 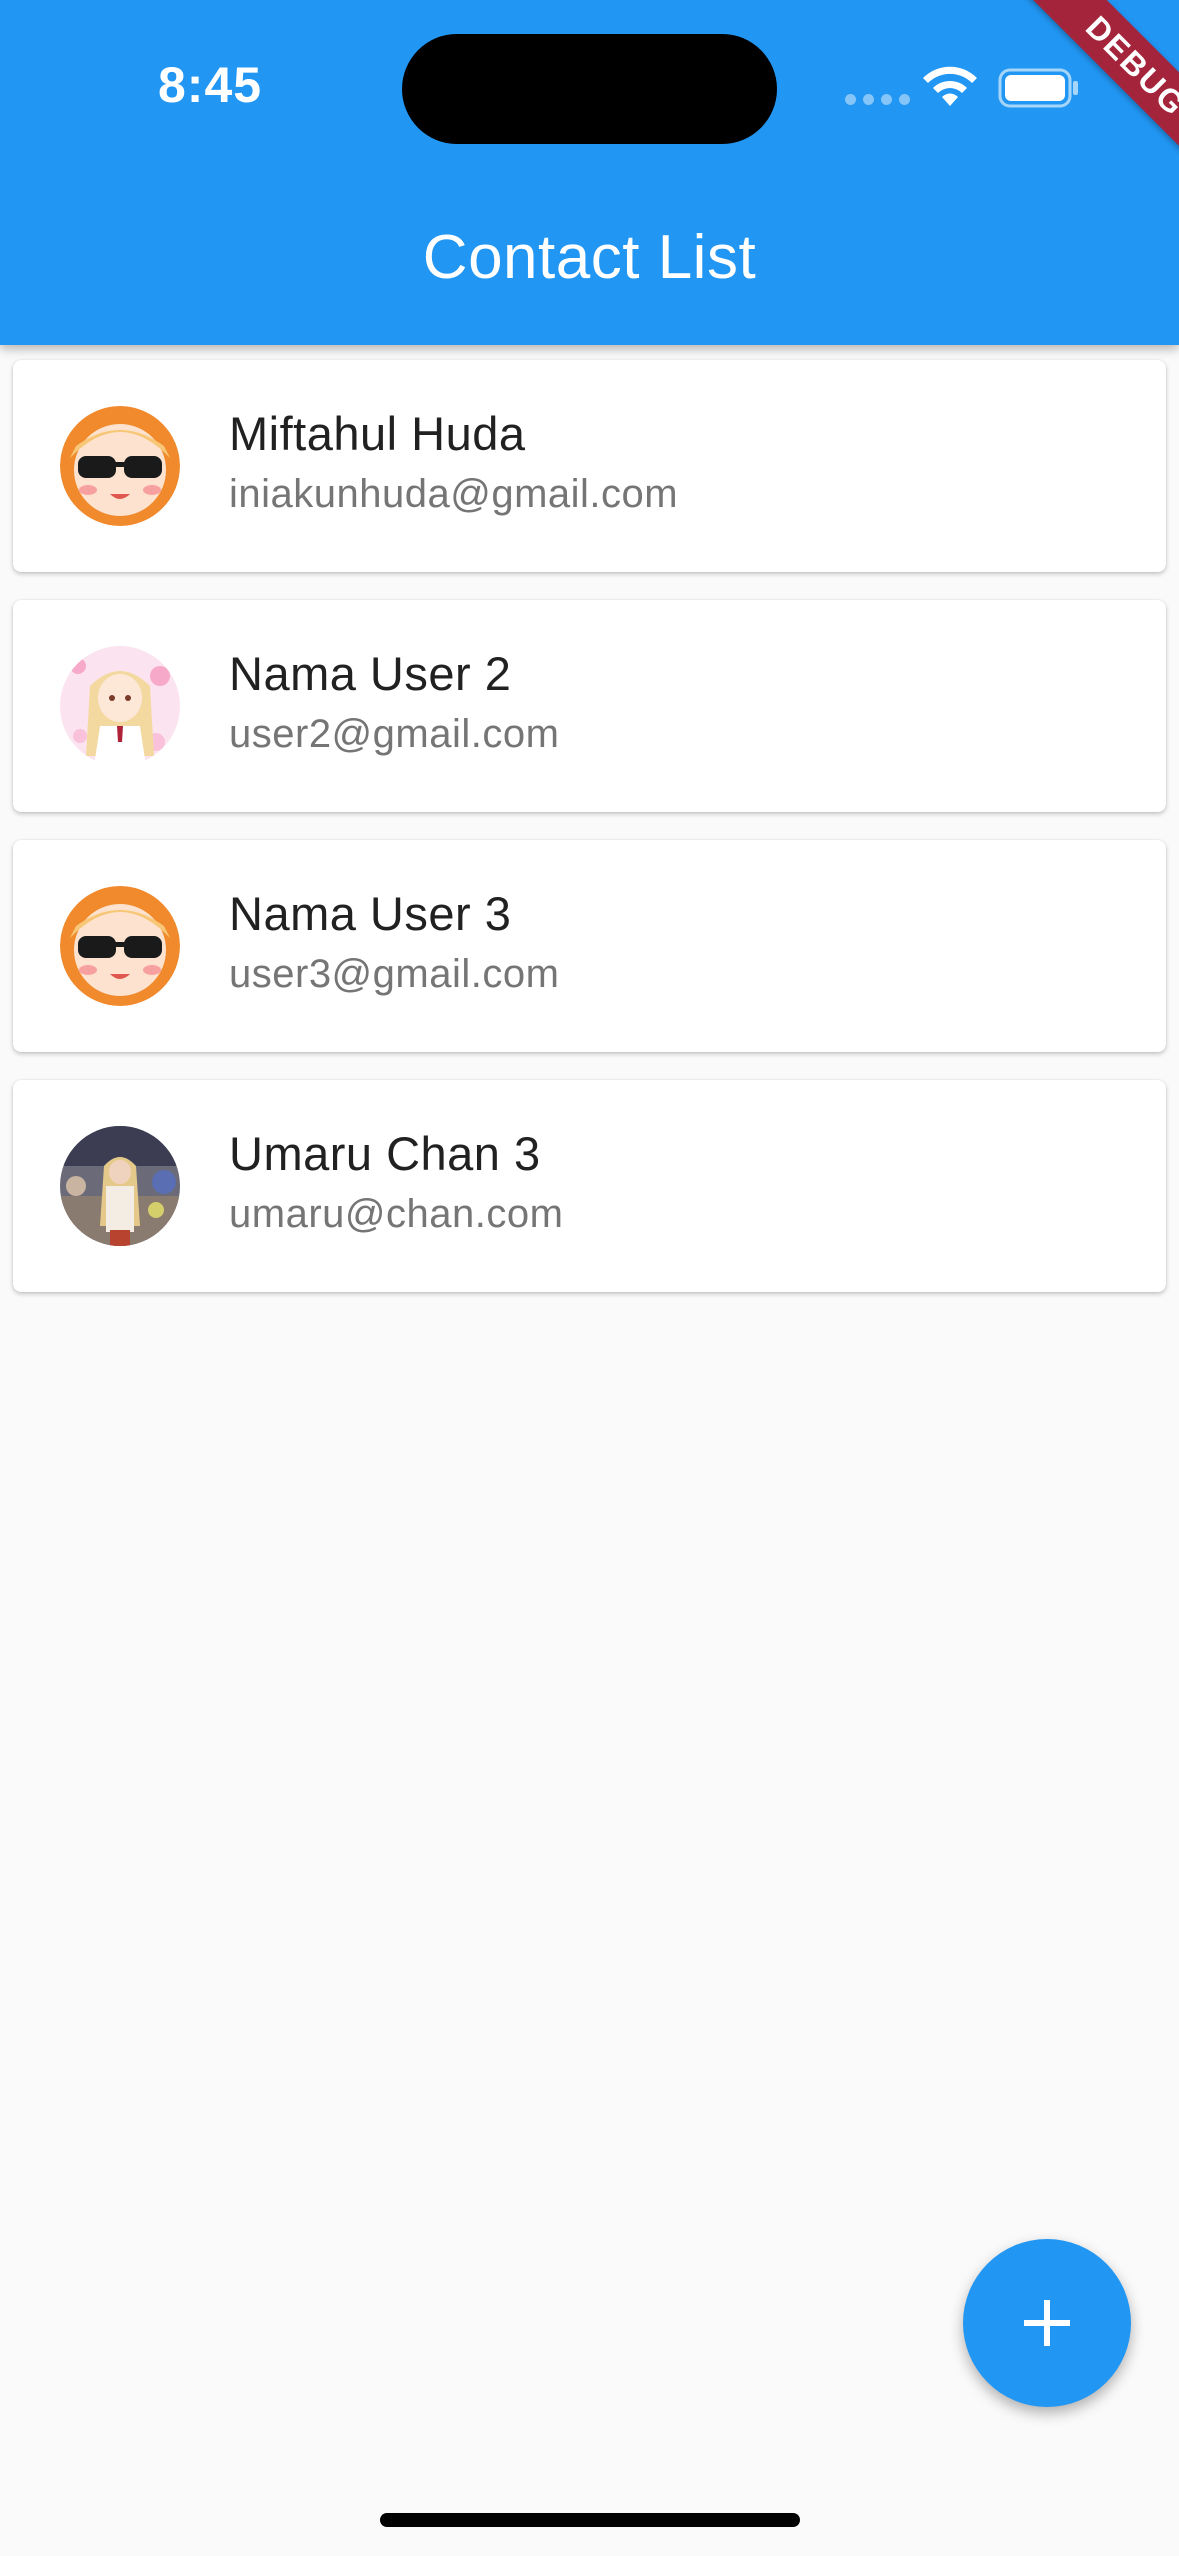 What do you see at coordinates (454, 494) in the screenshot?
I see `contact-email: iniakunhuda@gmail.com` at bounding box center [454, 494].